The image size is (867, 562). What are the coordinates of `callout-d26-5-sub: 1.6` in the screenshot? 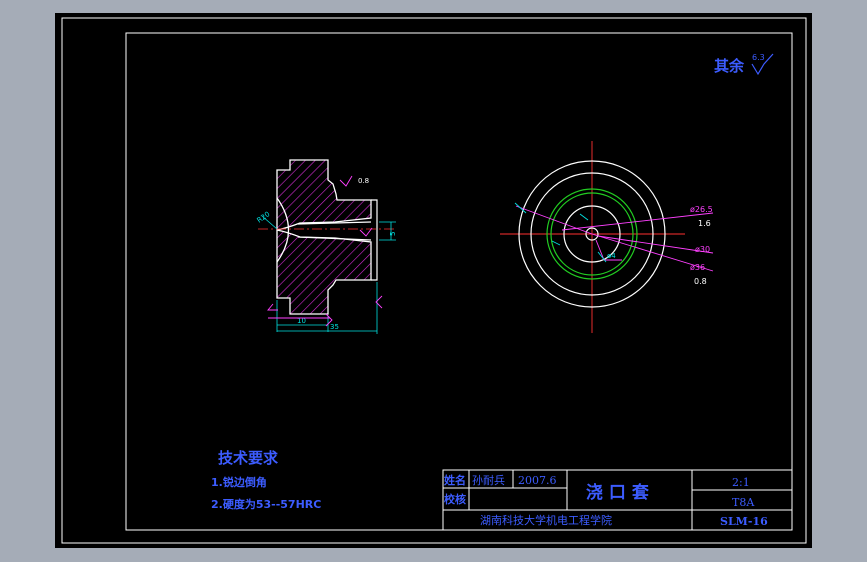 It's located at (704, 223).